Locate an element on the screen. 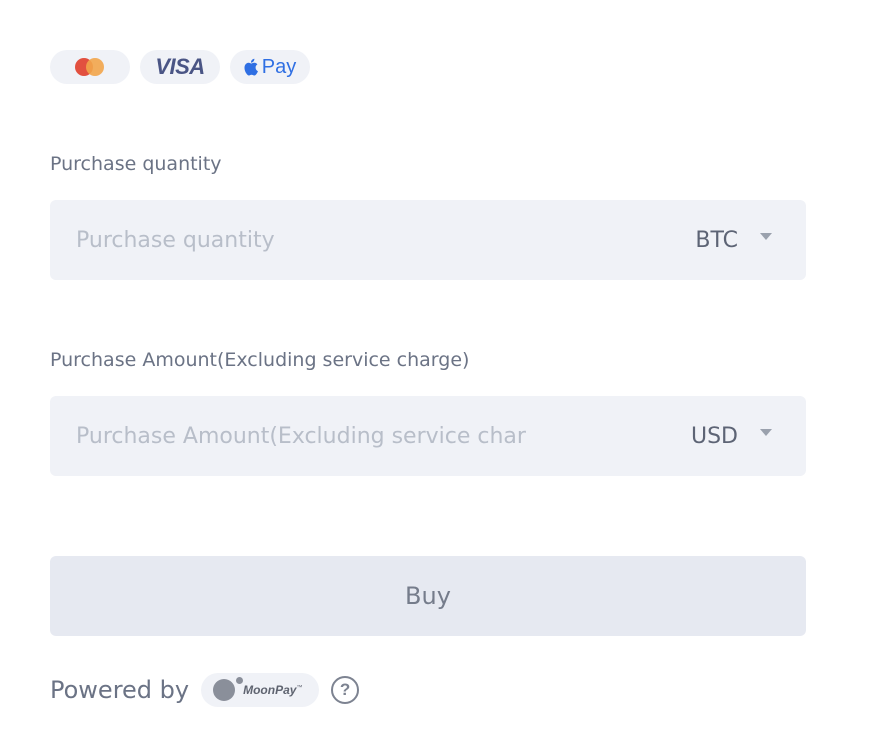 Image resolution: width=872 pixels, height=754 pixels. amount-currency-select: USD is located at coordinates (731, 436).